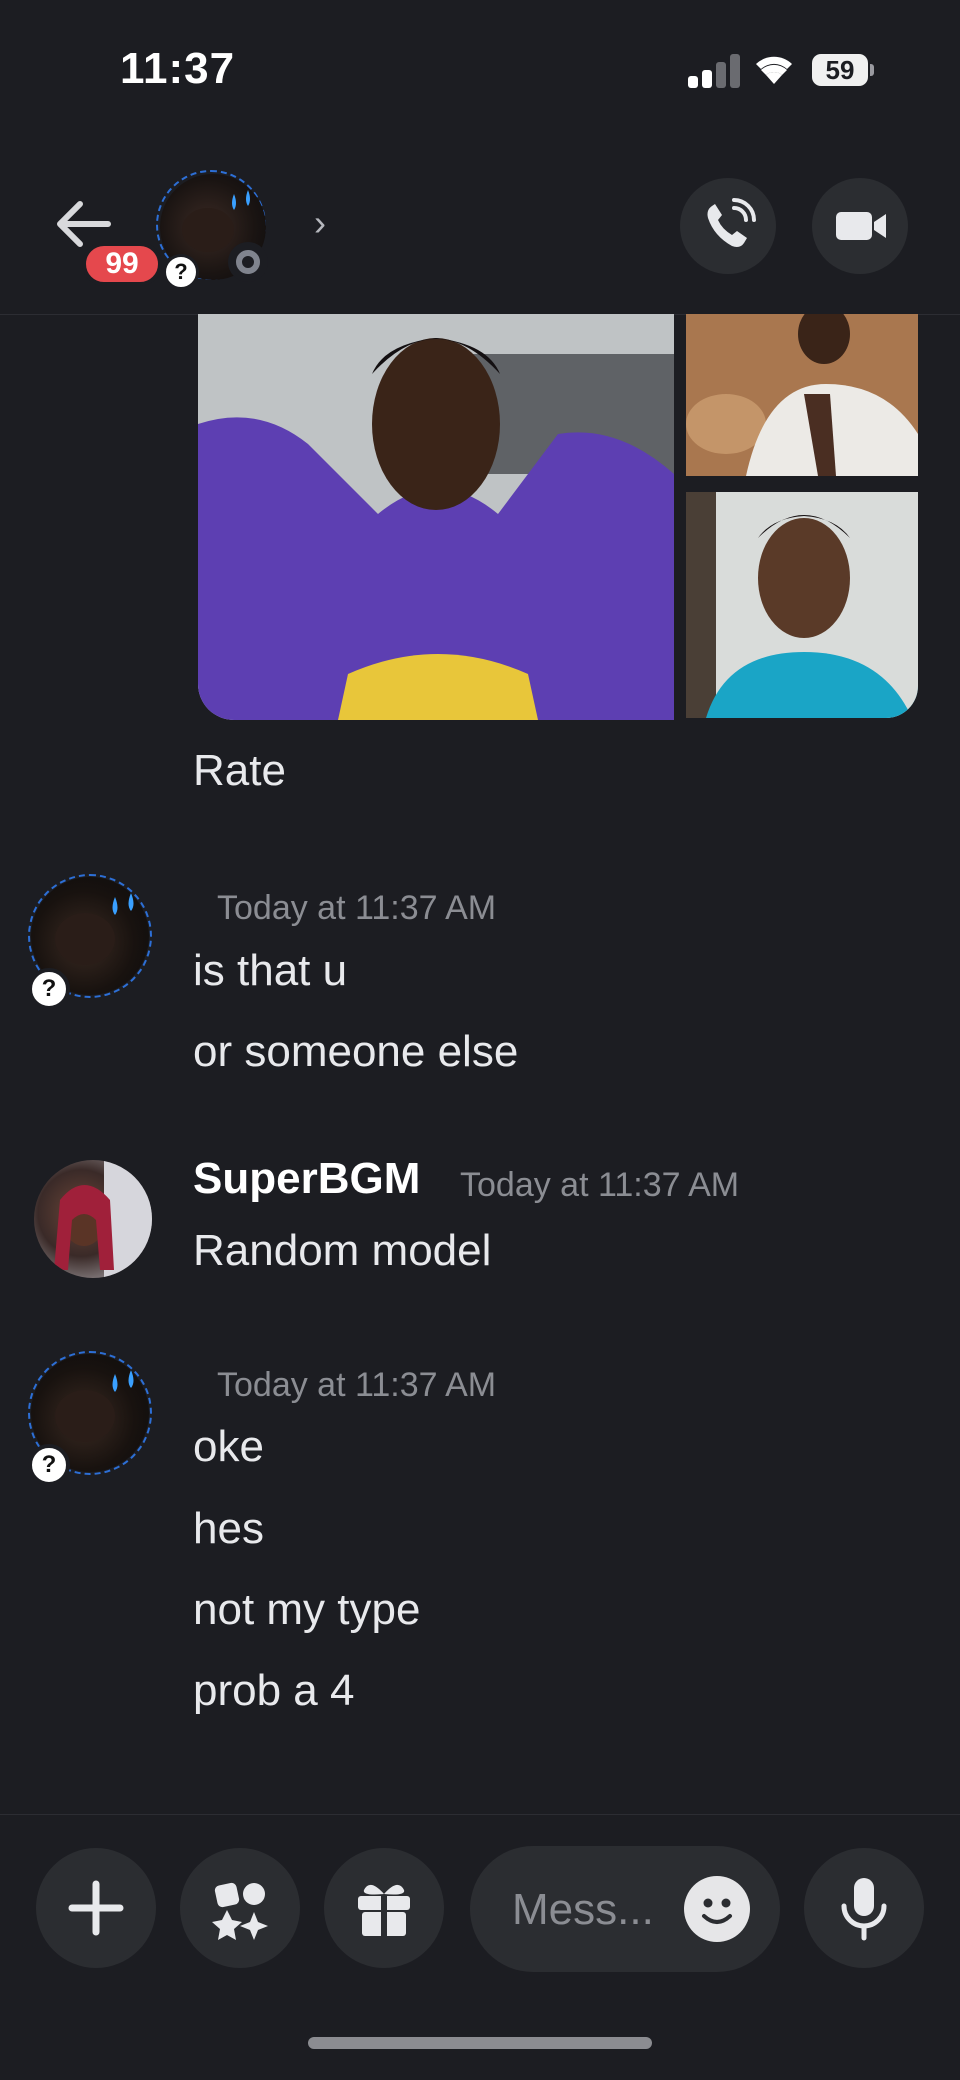  I want to click on battery-level: 59, so click(840, 70).